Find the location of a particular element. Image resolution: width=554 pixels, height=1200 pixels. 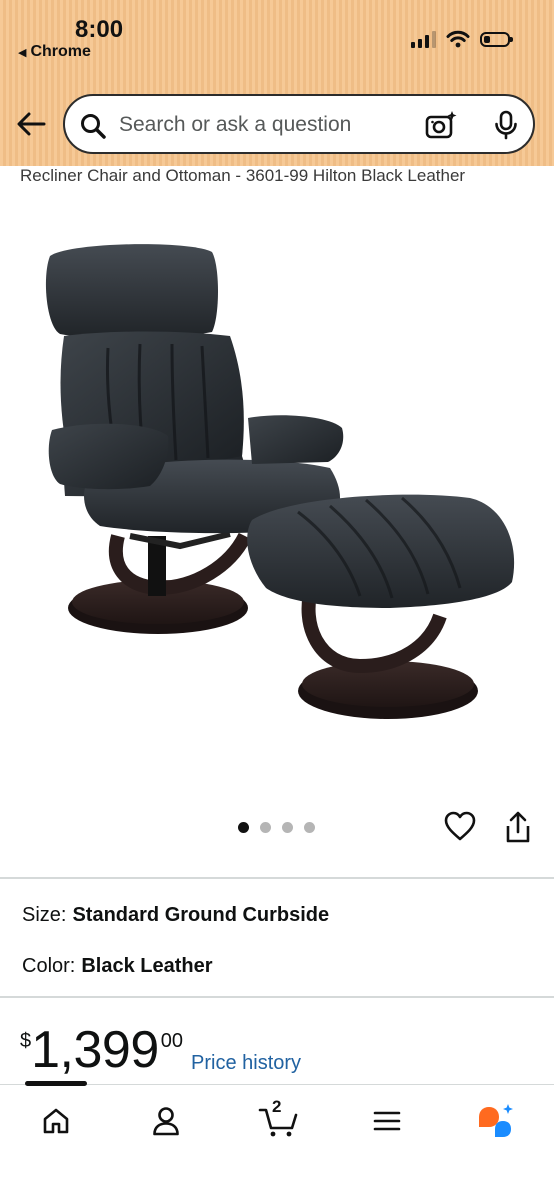

price: $ 1,399 00 is located at coordinates (101, 1050).